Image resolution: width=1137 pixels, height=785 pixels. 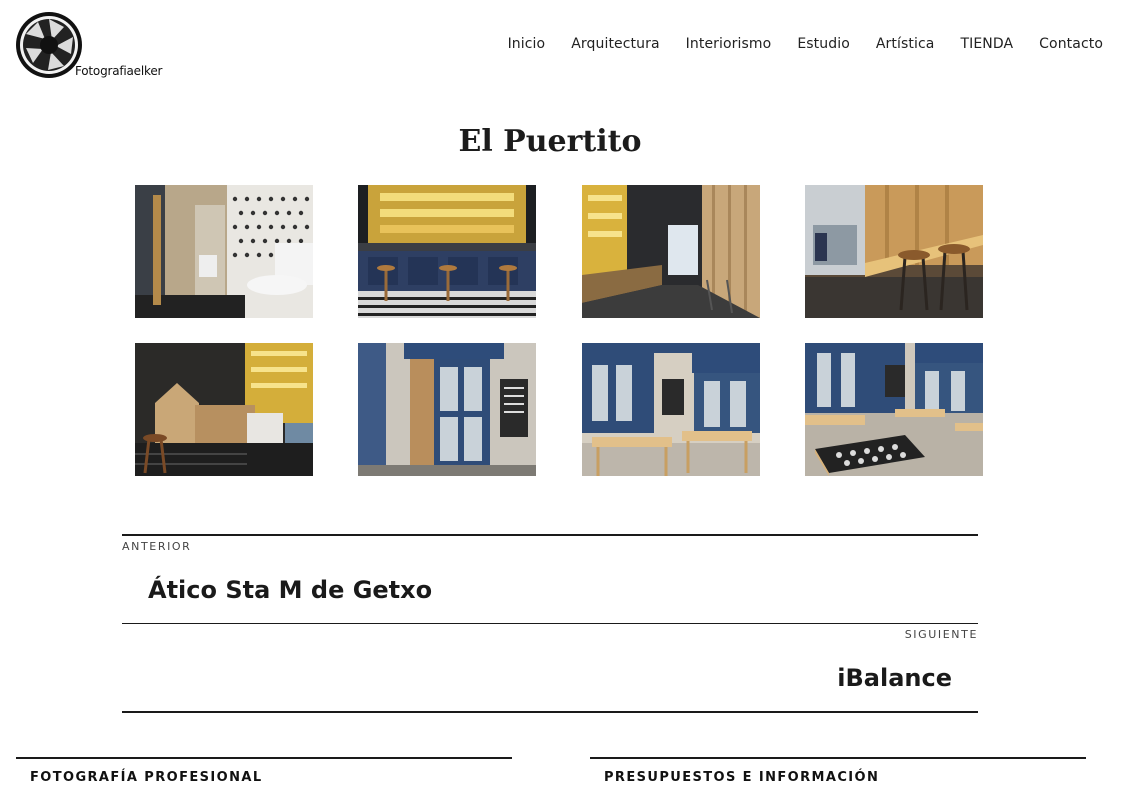 I want to click on storefront-door-photo-icon, so click(x=447, y=409).